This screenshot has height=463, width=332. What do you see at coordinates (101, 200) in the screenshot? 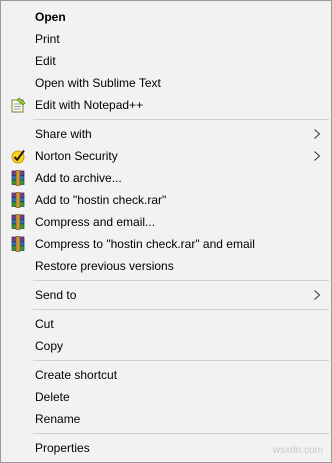
I see `menu-item-label: Add to "hostin check.rar"` at bounding box center [101, 200].